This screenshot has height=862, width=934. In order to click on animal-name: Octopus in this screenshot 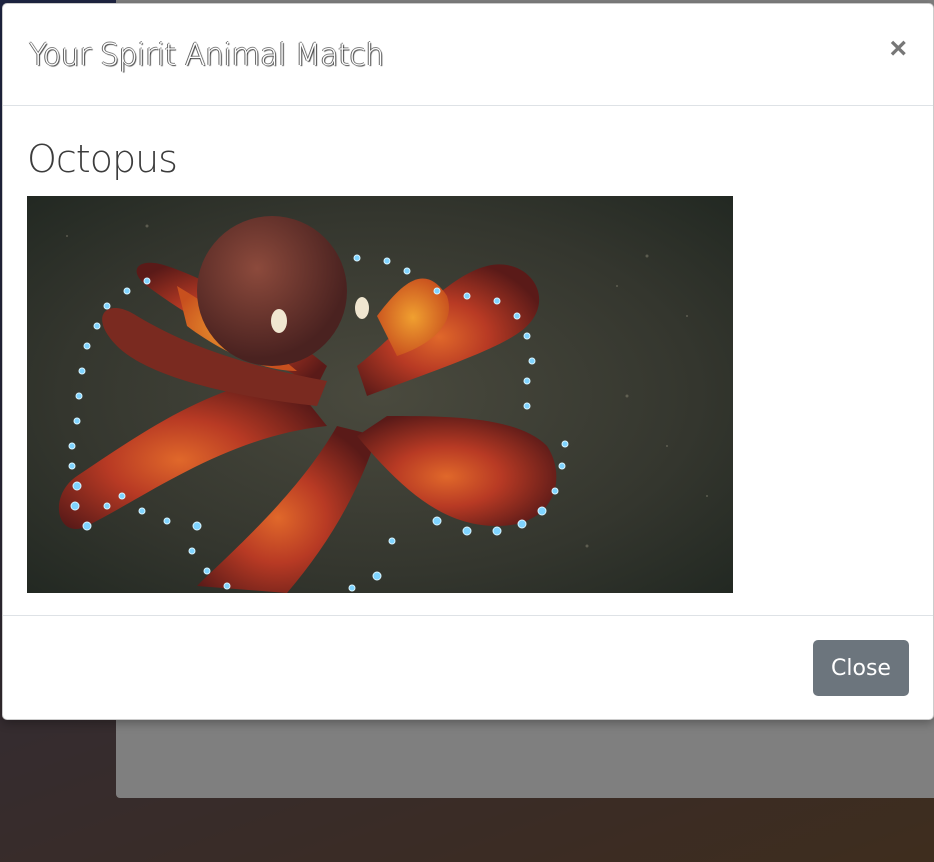, I will do `click(102, 159)`.